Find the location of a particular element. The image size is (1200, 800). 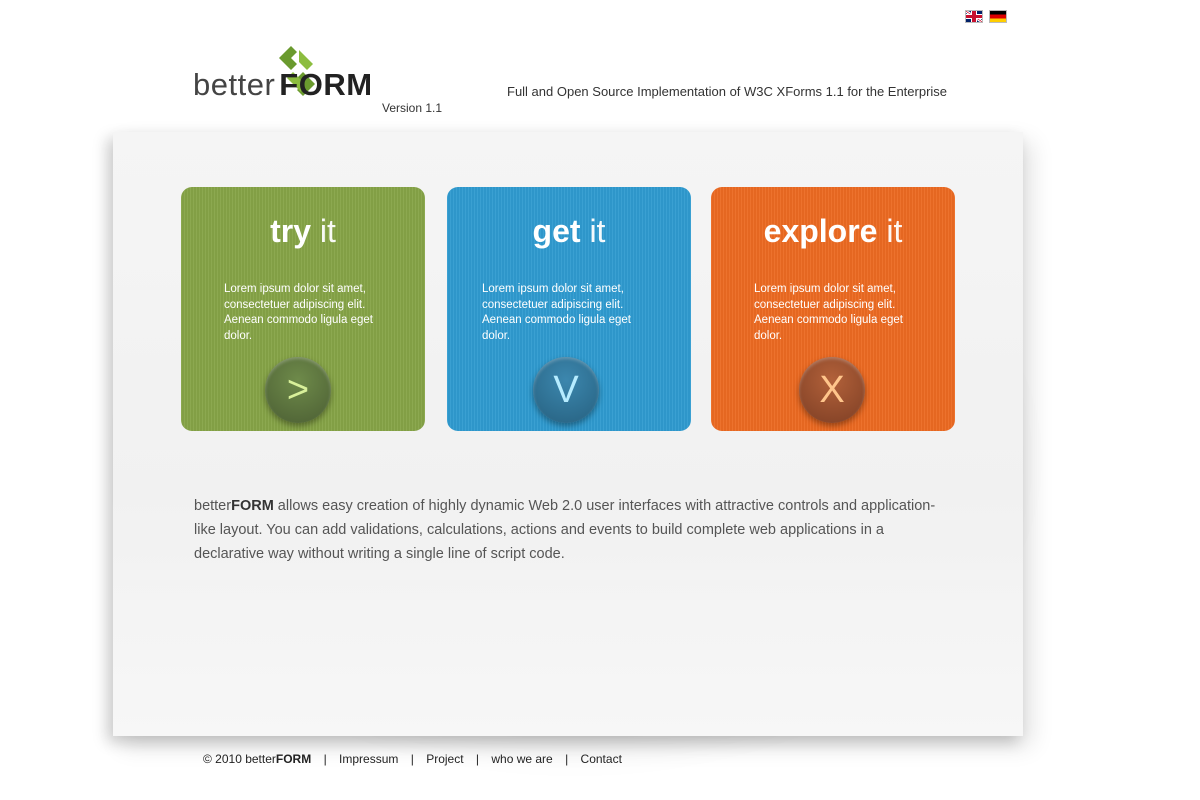

footer-link-who-we-are: who we are is located at coordinates (521, 759).